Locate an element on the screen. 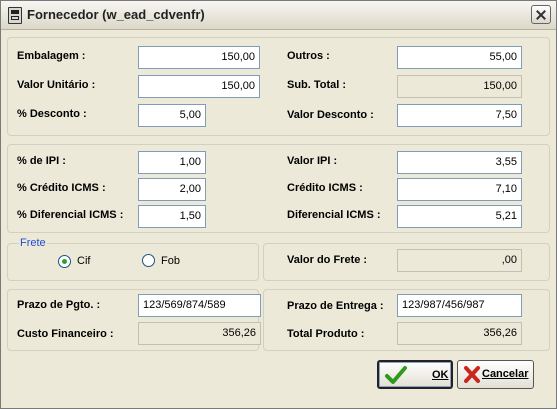  desconto-pct-field: 5,00 is located at coordinates (172, 115).